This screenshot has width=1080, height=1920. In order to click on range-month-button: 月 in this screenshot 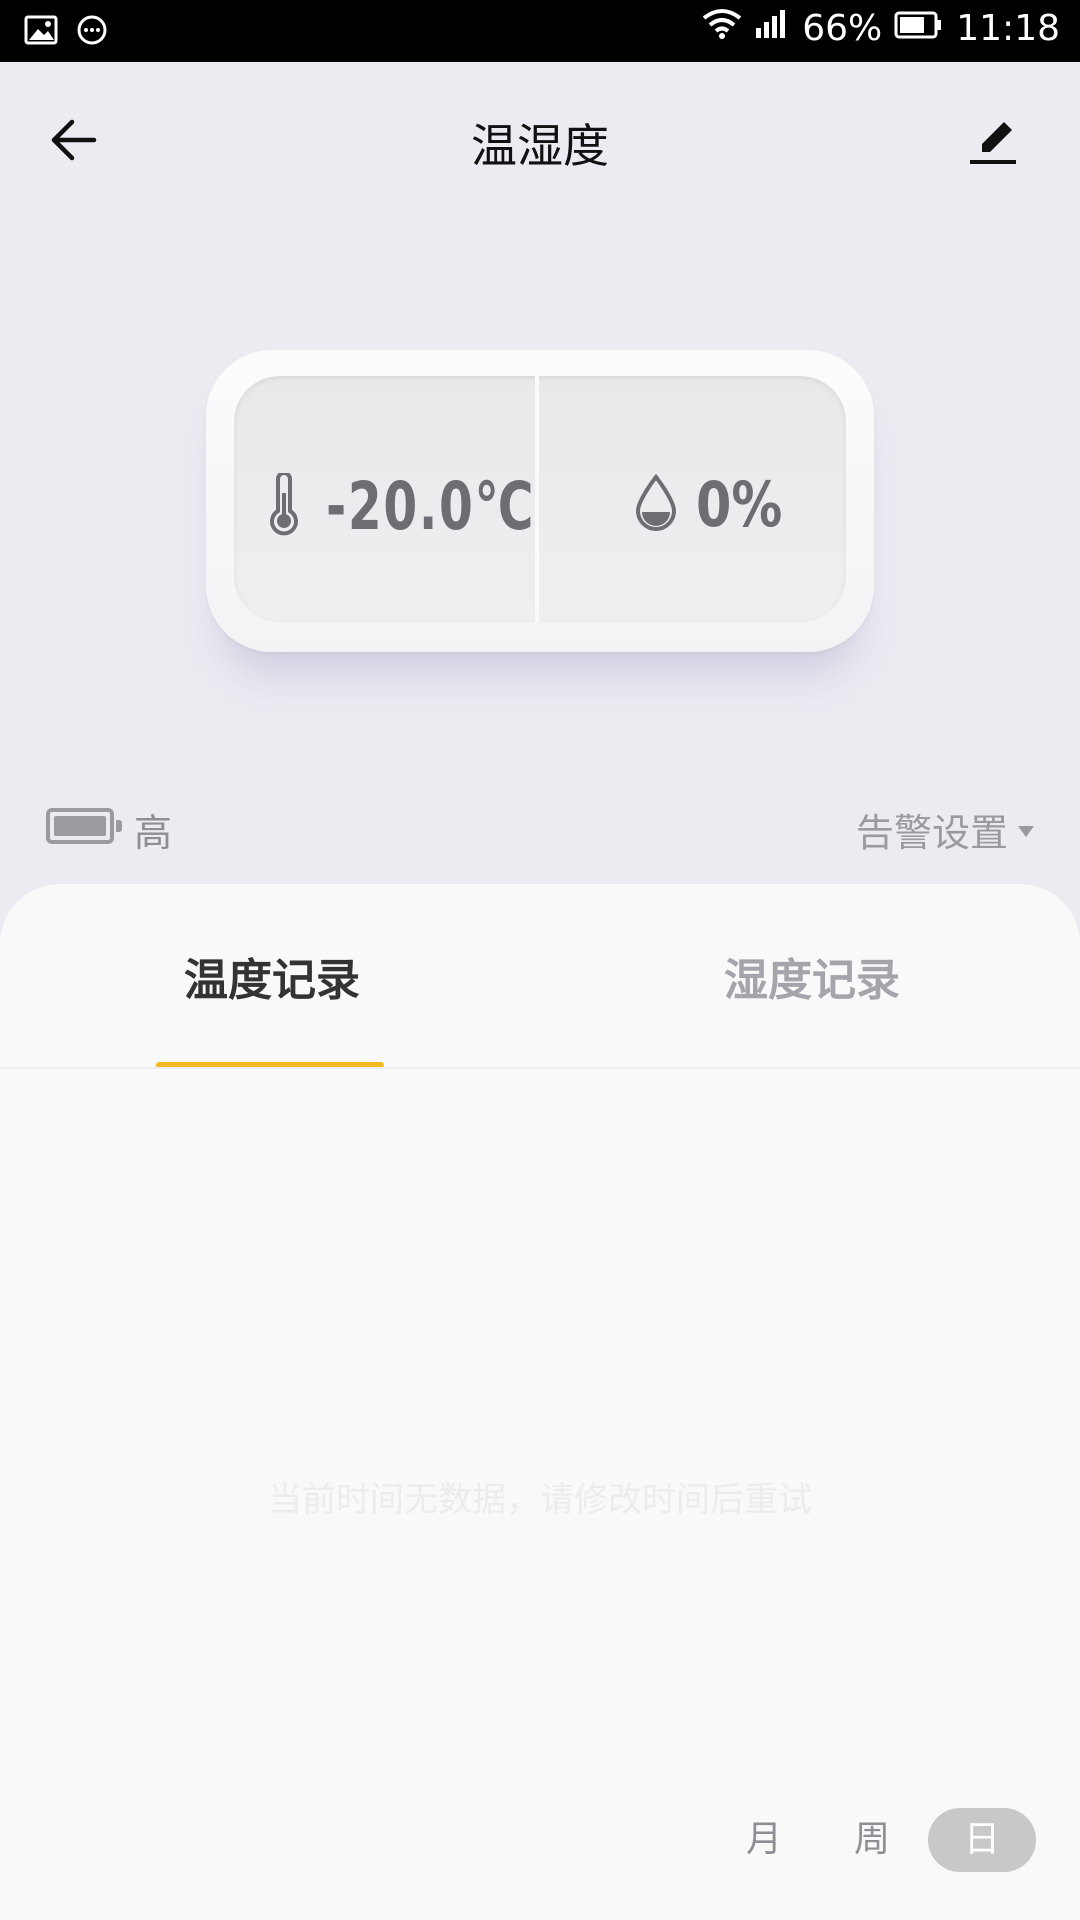, I will do `click(764, 1840)`.